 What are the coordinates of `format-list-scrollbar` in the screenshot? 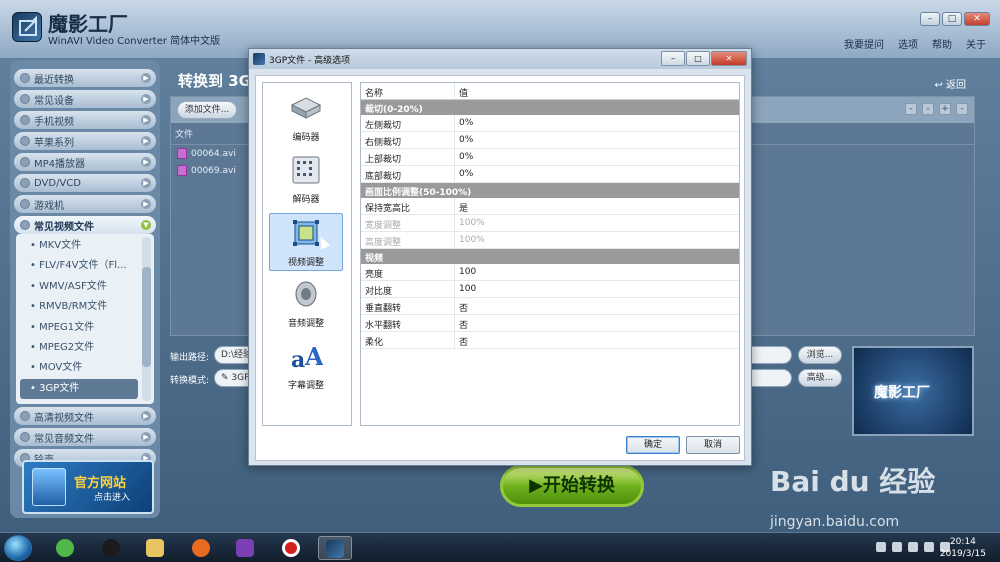 It's located at (146, 319).